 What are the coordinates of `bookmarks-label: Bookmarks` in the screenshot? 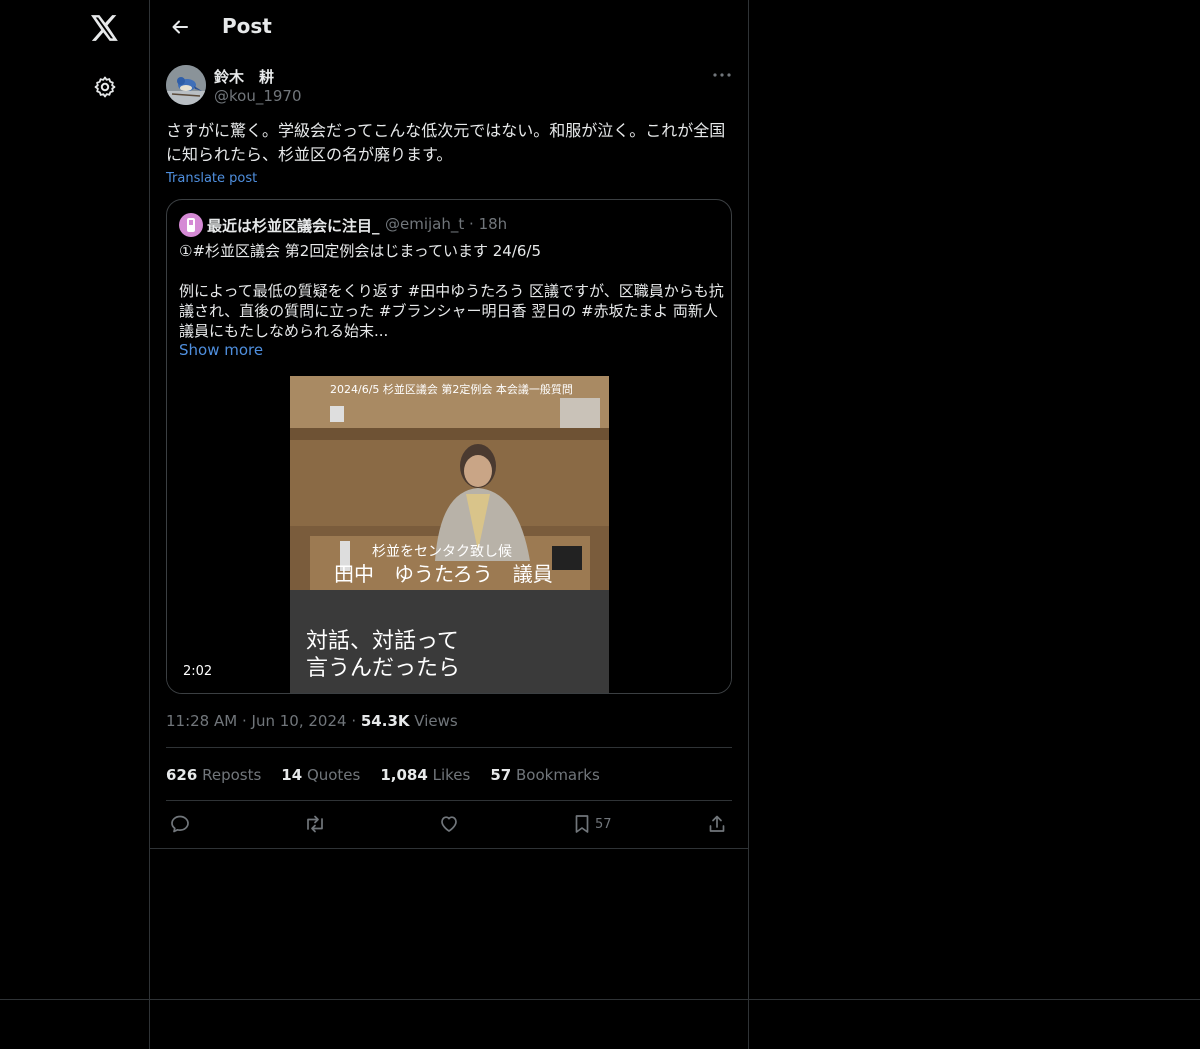 It's located at (557, 775).